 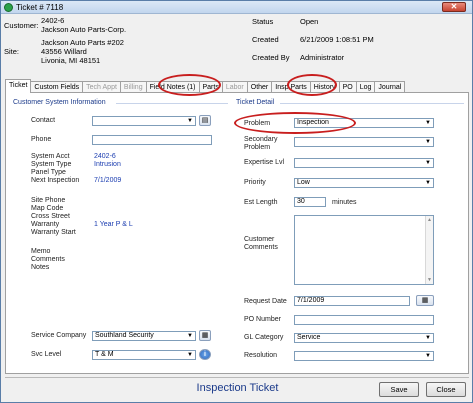 What do you see at coordinates (454, 7) in the screenshot?
I see `window-close-button: ✕` at bounding box center [454, 7].